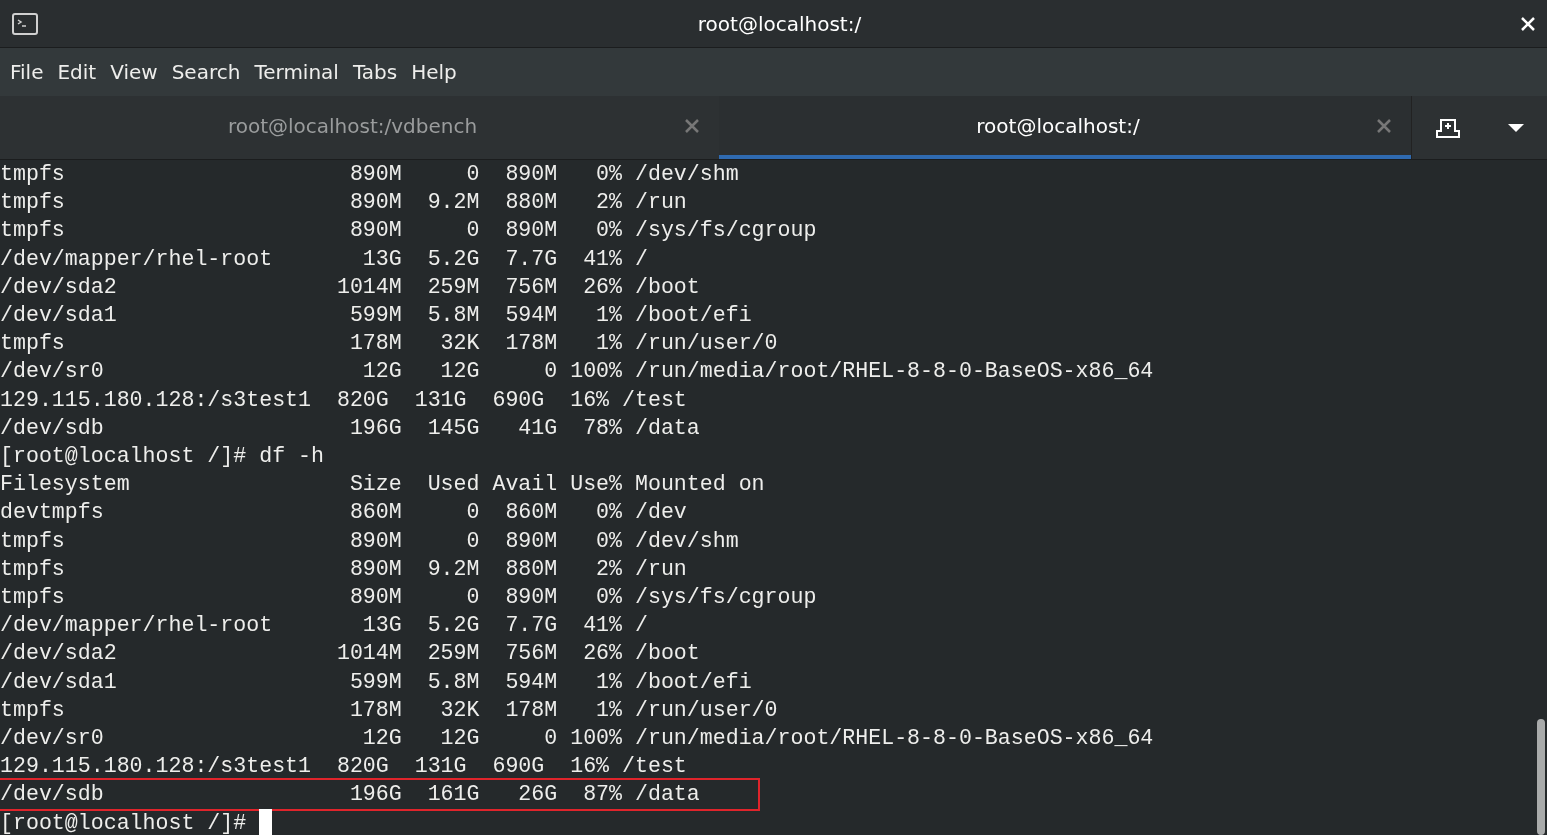 Image resolution: width=1547 pixels, height=835 pixels. What do you see at coordinates (162, 457) in the screenshot?
I see `terminal-line: [root@localhost /]# df -h` at bounding box center [162, 457].